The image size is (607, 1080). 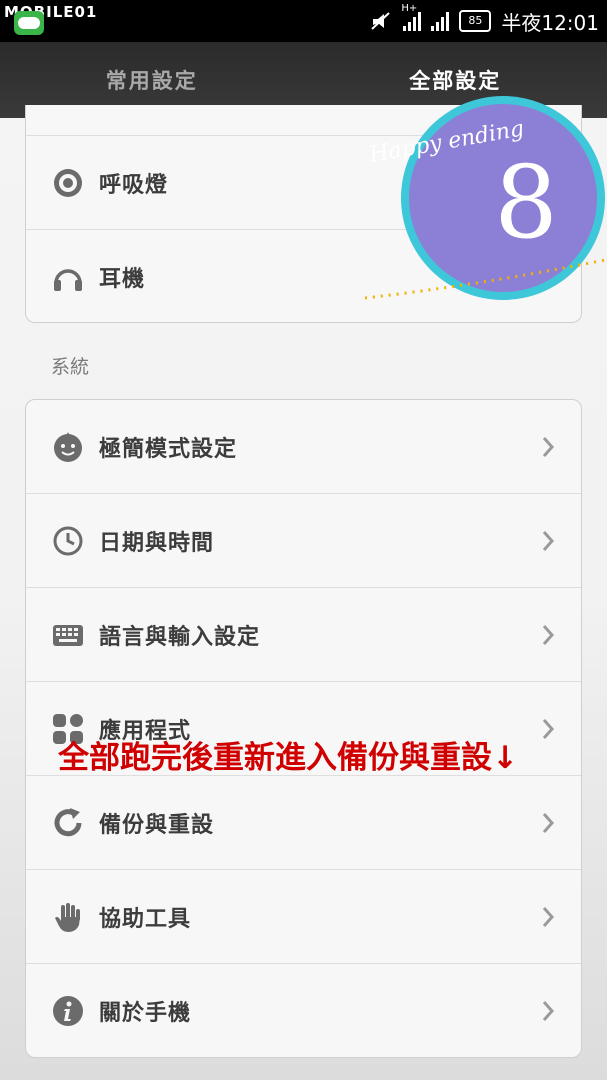 I want to click on settings-item-label: 備份與重設, so click(x=157, y=825).